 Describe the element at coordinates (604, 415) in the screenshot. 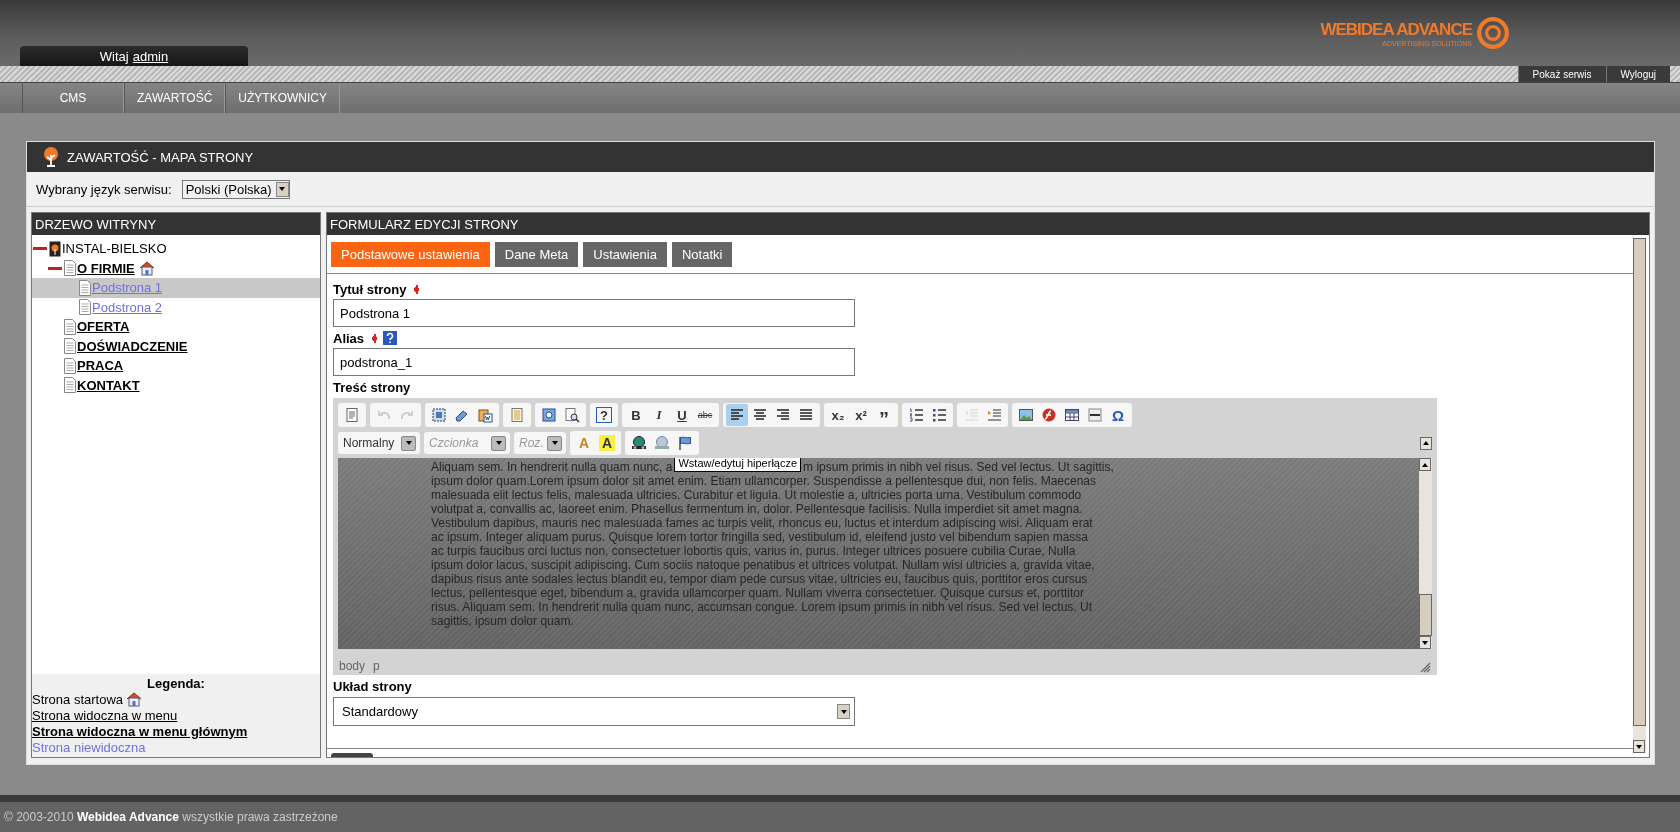

I see `toolbar-button: ?` at that location.